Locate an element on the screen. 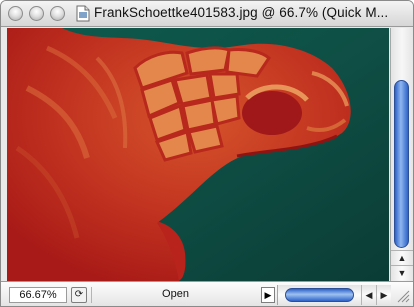  arrow-right-icon: ▶ is located at coordinates (383, 295).